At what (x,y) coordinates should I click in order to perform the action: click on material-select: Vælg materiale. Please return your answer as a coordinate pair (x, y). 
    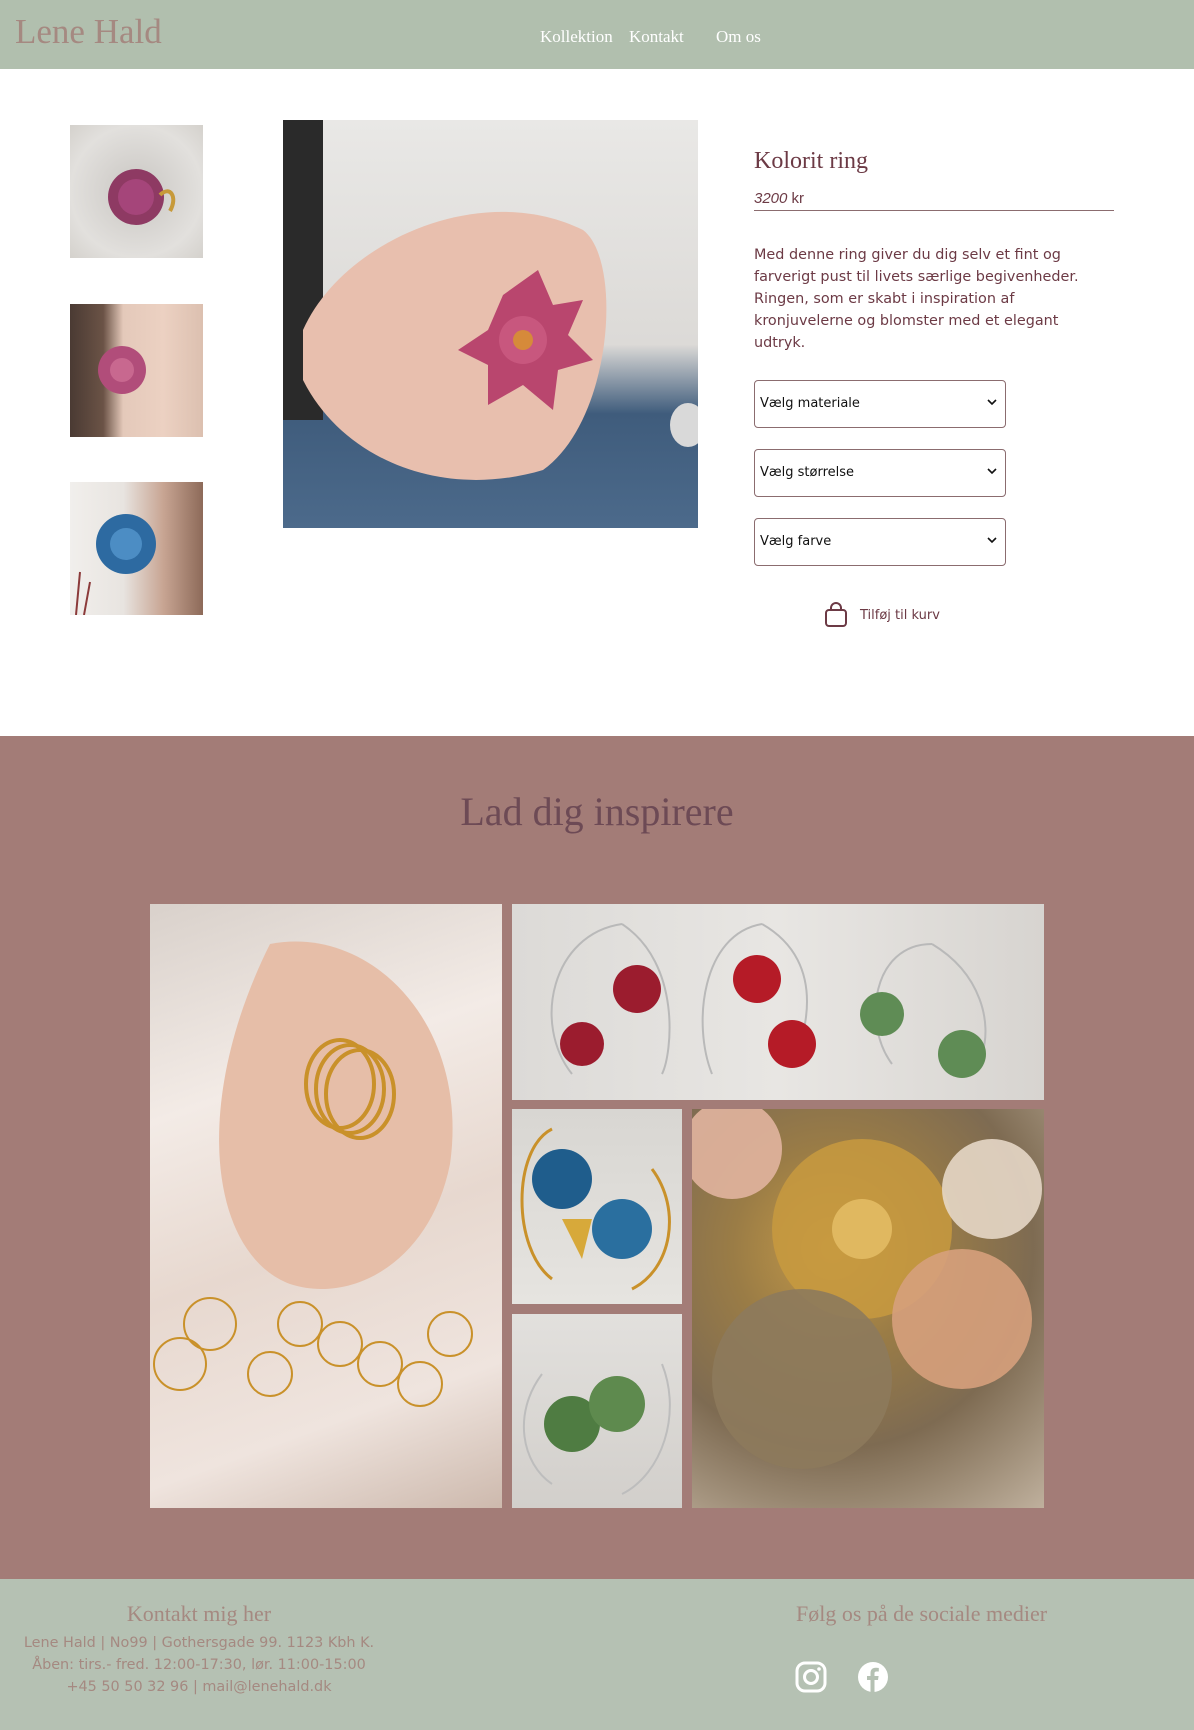
    Looking at the image, I should click on (880, 404).